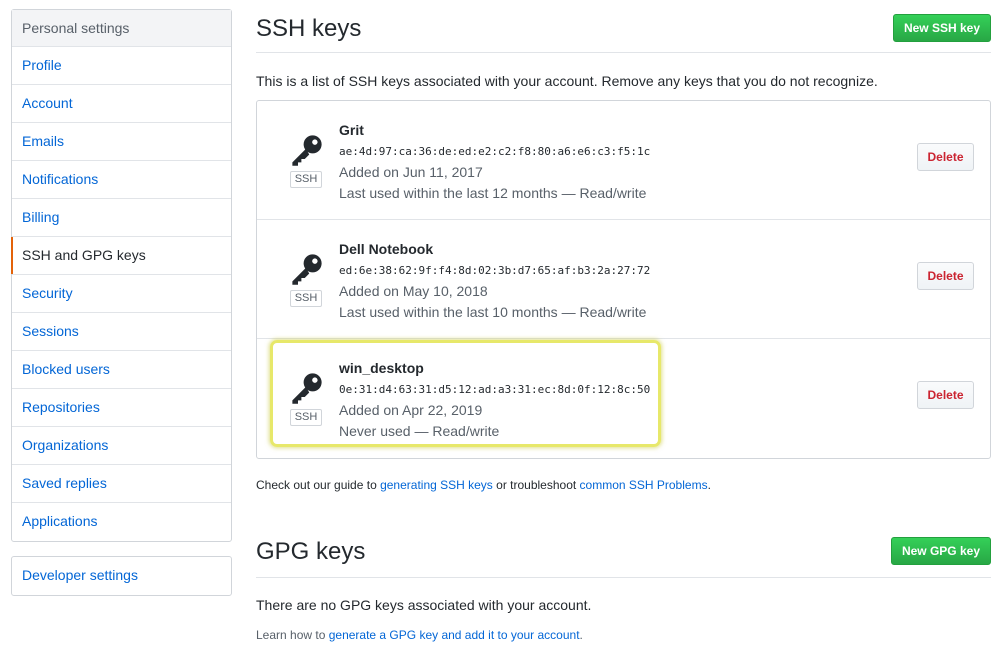 The image size is (1000, 654). What do you see at coordinates (940, 551) in the screenshot?
I see `new-gpg-key-button: New GPG key` at bounding box center [940, 551].